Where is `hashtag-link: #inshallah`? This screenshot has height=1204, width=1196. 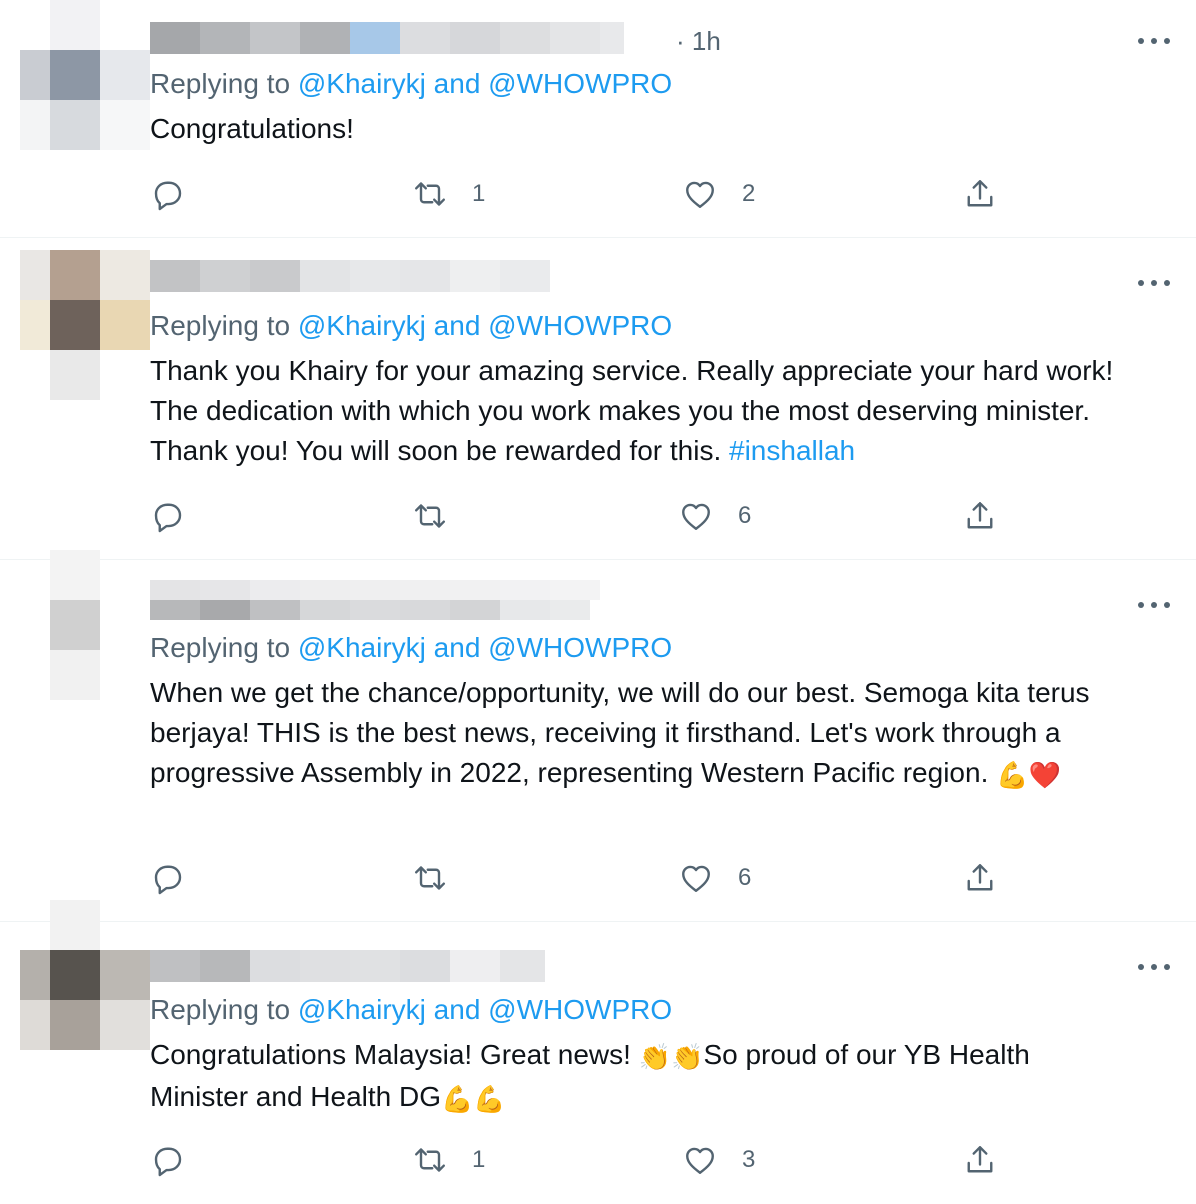 hashtag-link: #inshallah is located at coordinates (792, 450).